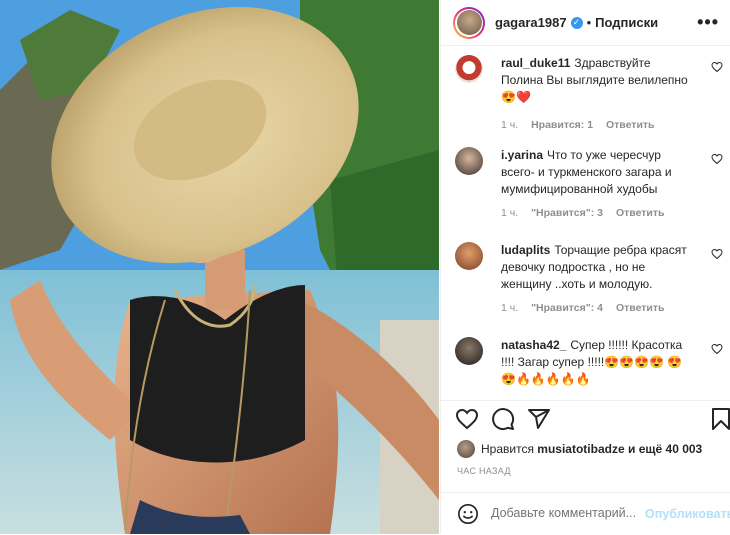 The height and width of the screenshot is (535, 730). What do you see at coordinates (468, 514) in the screenshot?
I see `smile-icon` at bounding box center [468, 514].